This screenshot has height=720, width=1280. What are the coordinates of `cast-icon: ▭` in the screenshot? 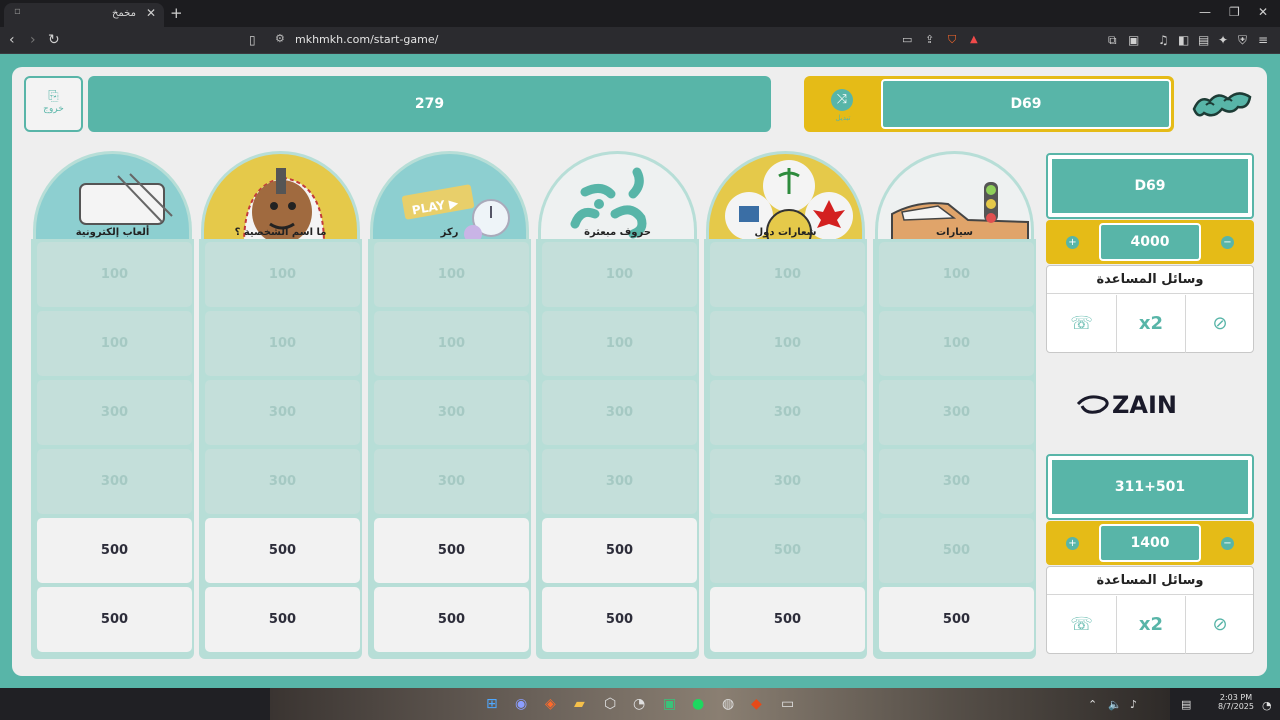 It's located at (907, 40).